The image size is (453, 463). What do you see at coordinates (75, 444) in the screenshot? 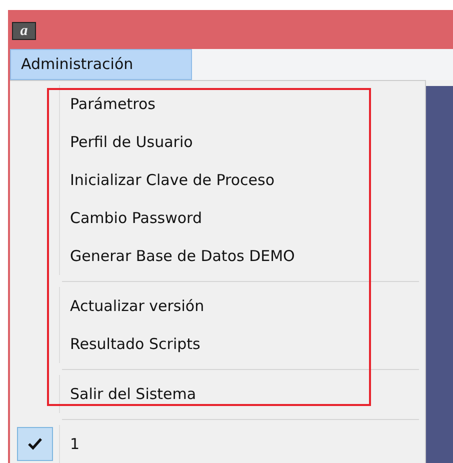
I see `menu-item: 1` at bounding box center [75, 444].